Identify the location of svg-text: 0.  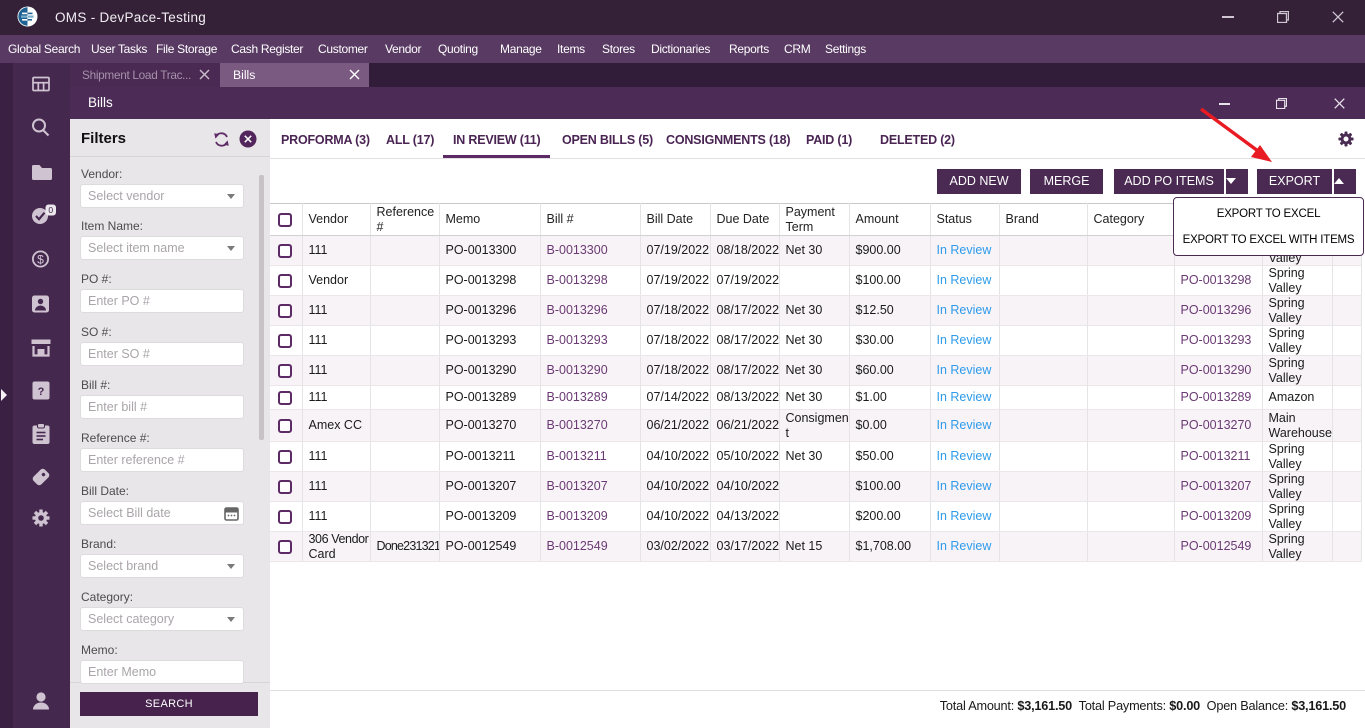
(50, 210).